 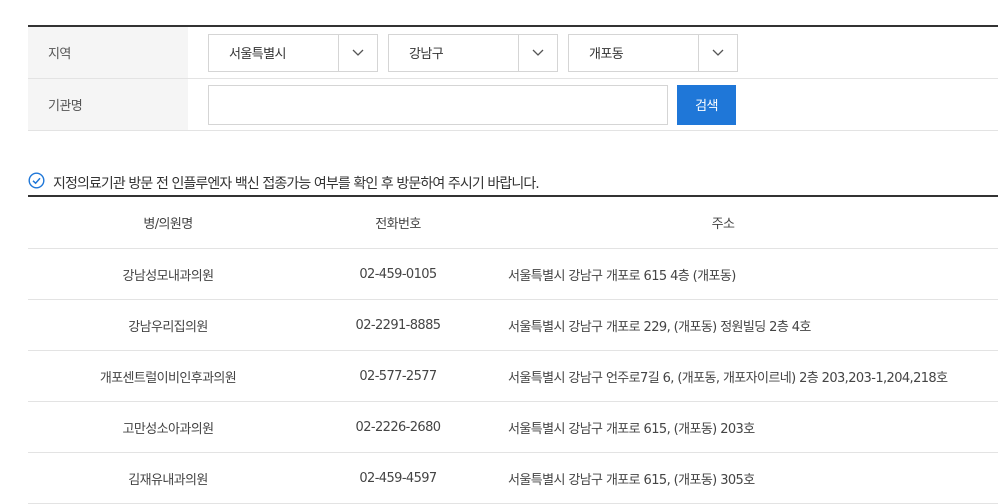 I want to click on row-name: 개포센트럴이비인후과의원, so click(x=168, y=378).